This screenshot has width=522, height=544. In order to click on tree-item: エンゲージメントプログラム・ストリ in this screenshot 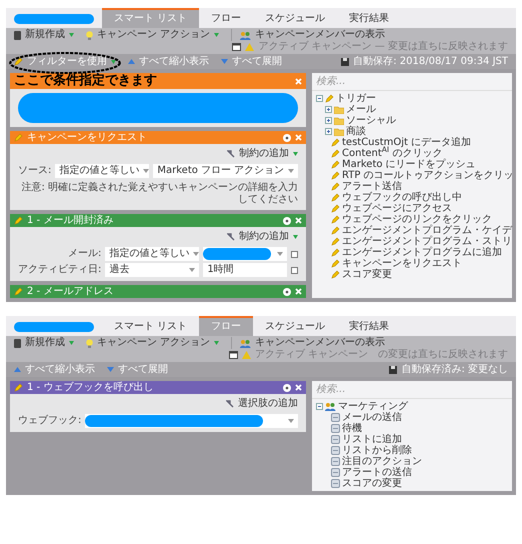, I will do `click(427, 241)`.